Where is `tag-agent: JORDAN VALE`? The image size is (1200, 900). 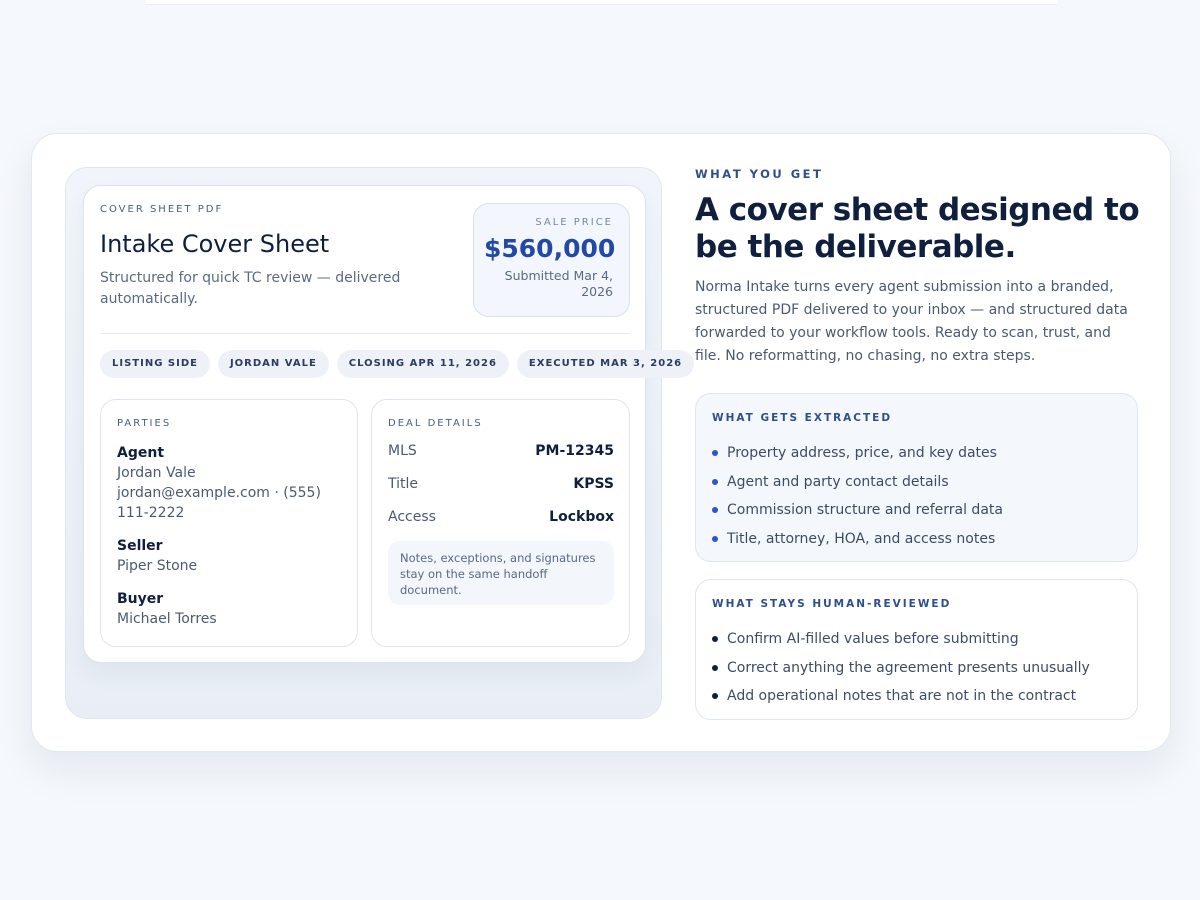 tag-agent: JORDAN VALE is located at coordinates (273, 364).